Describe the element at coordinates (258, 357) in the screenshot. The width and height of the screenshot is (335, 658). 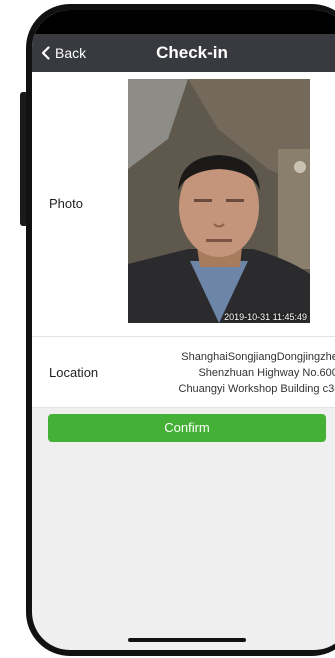
I see `address-line: ShanghaiSongjiangDongjingzhen` at that location.